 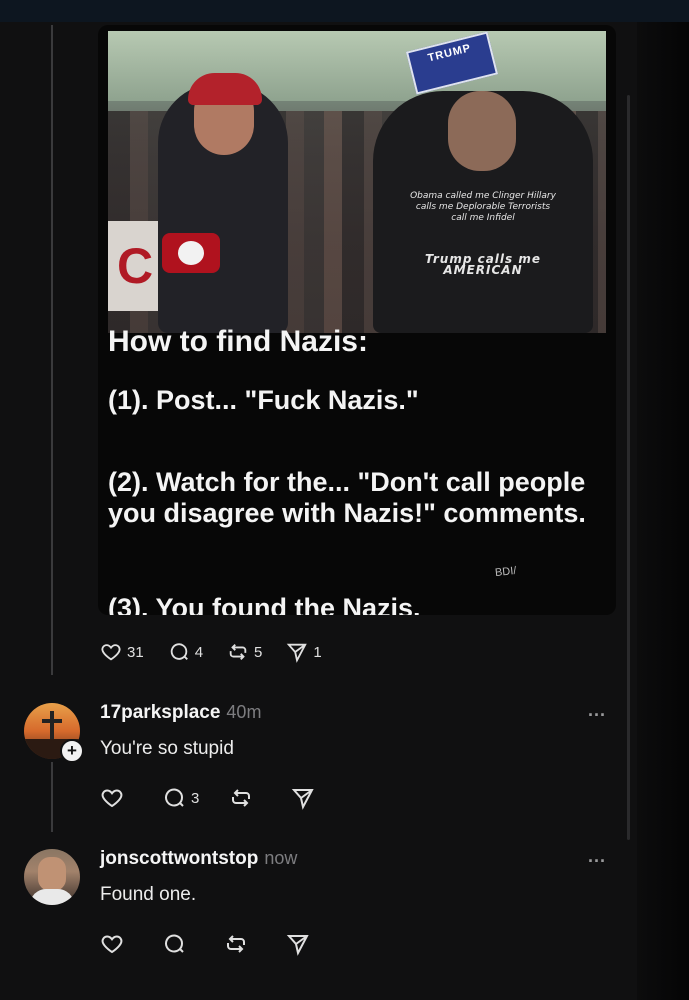 What do you see at coordinates (135, 266) in the screenshot?
I see `protest-sign: C` at bounding box center [135, 266].